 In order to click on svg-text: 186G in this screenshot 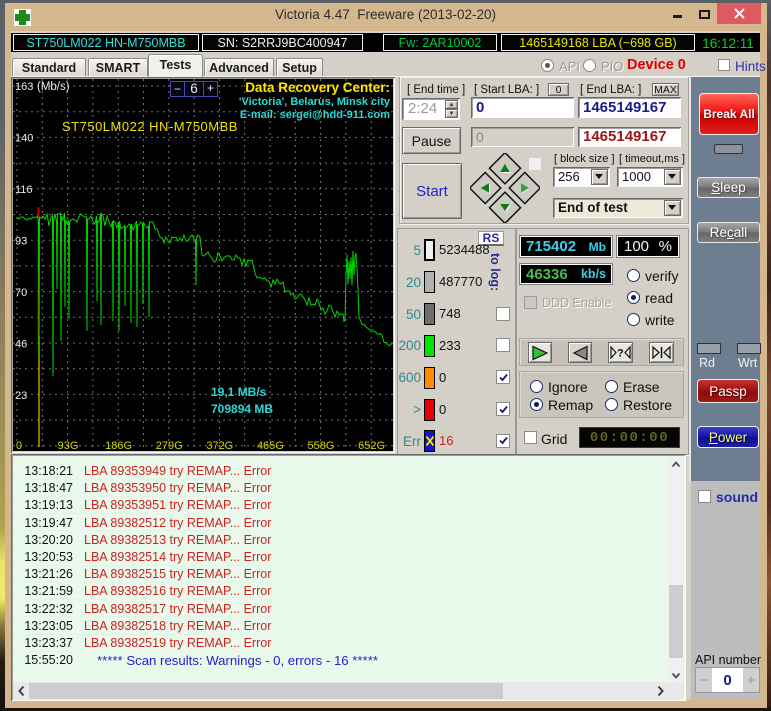, I will do `click(118, 445)`.